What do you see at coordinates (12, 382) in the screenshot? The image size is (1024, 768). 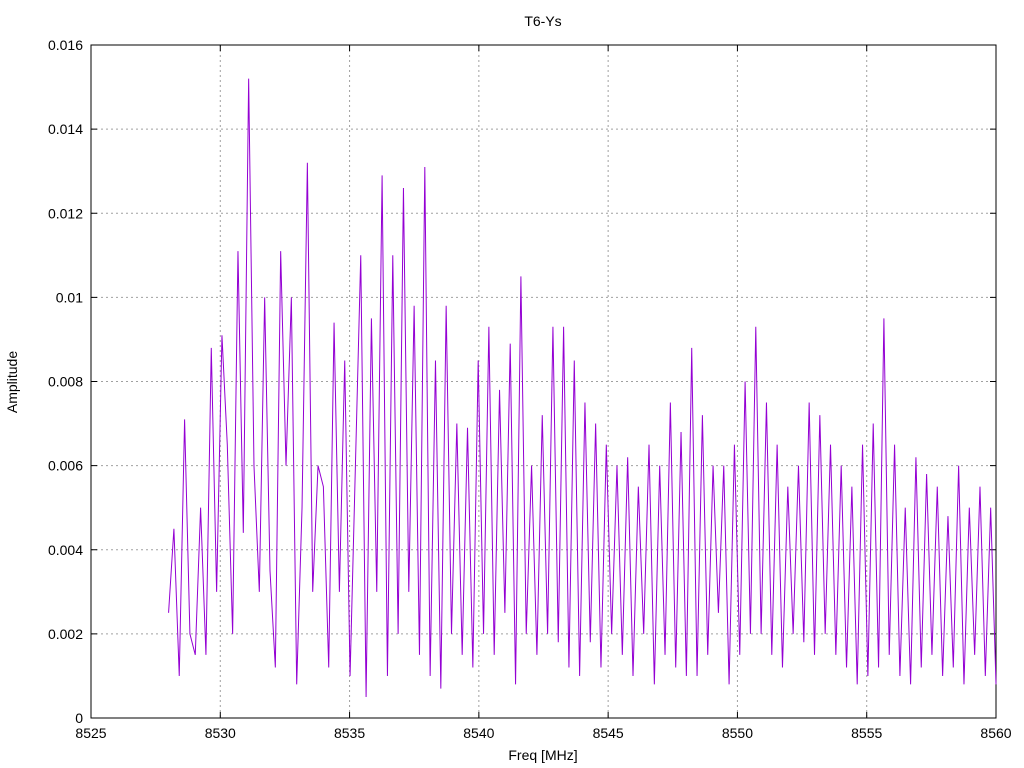 I see `y-axis-label: Amplitude` at bounding box center [12, 382].